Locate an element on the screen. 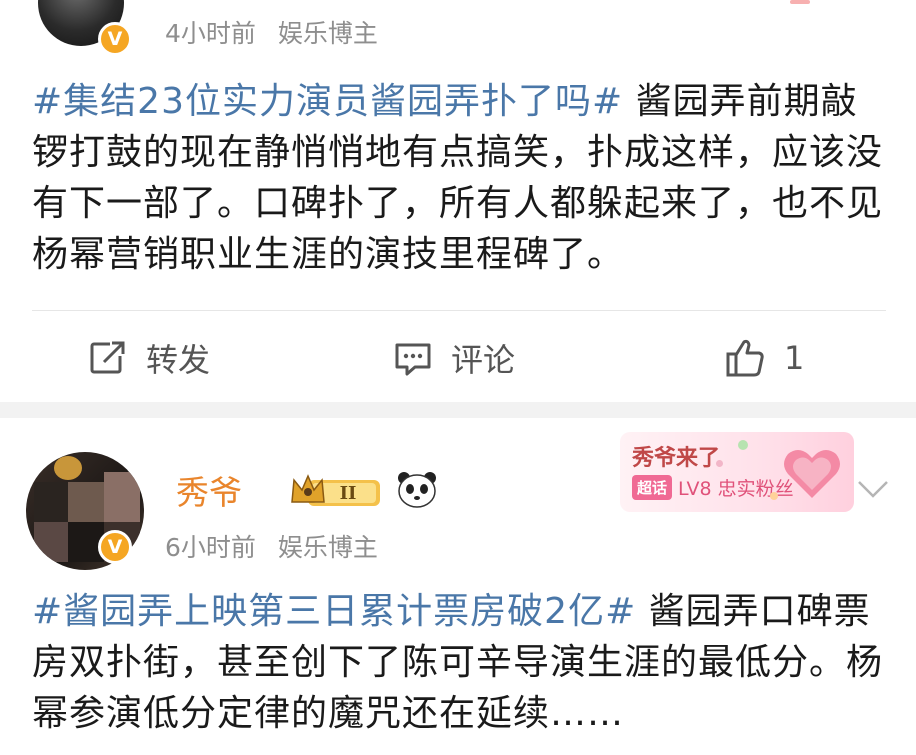 This screenshot has width=916, height=755. super-topic-tag: 超话 is located at coordinates (652, 487).